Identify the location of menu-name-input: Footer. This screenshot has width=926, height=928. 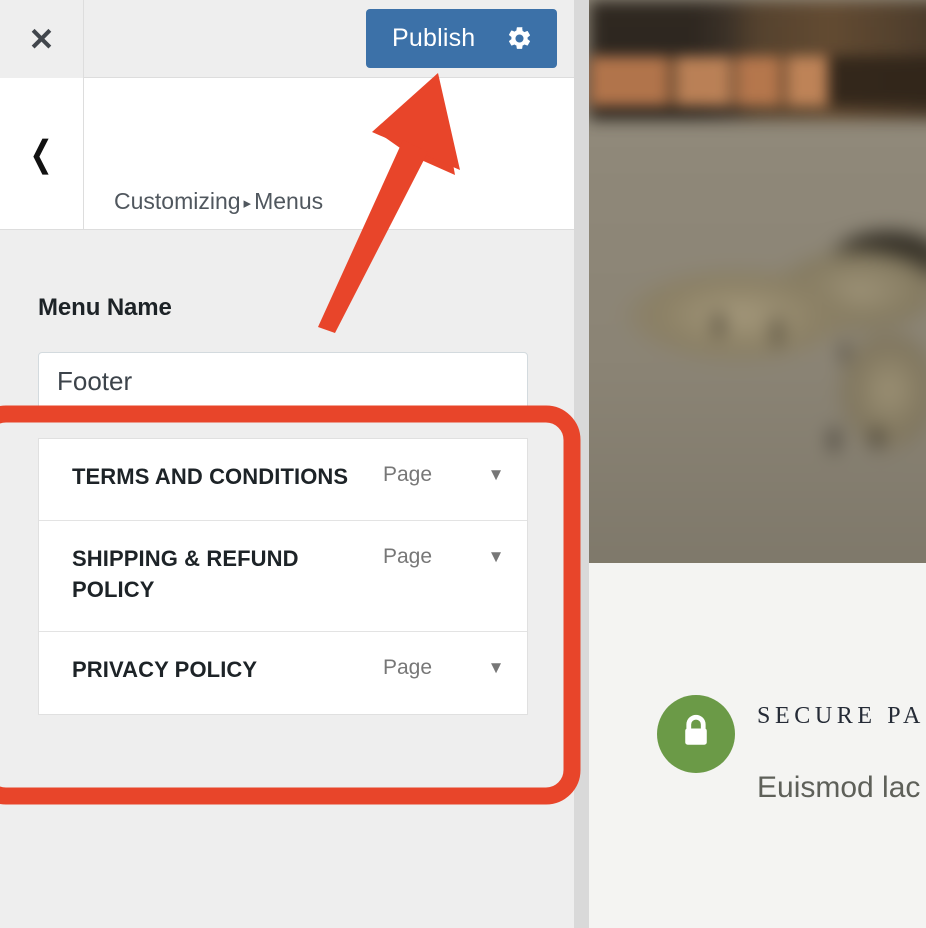
(283, 381).